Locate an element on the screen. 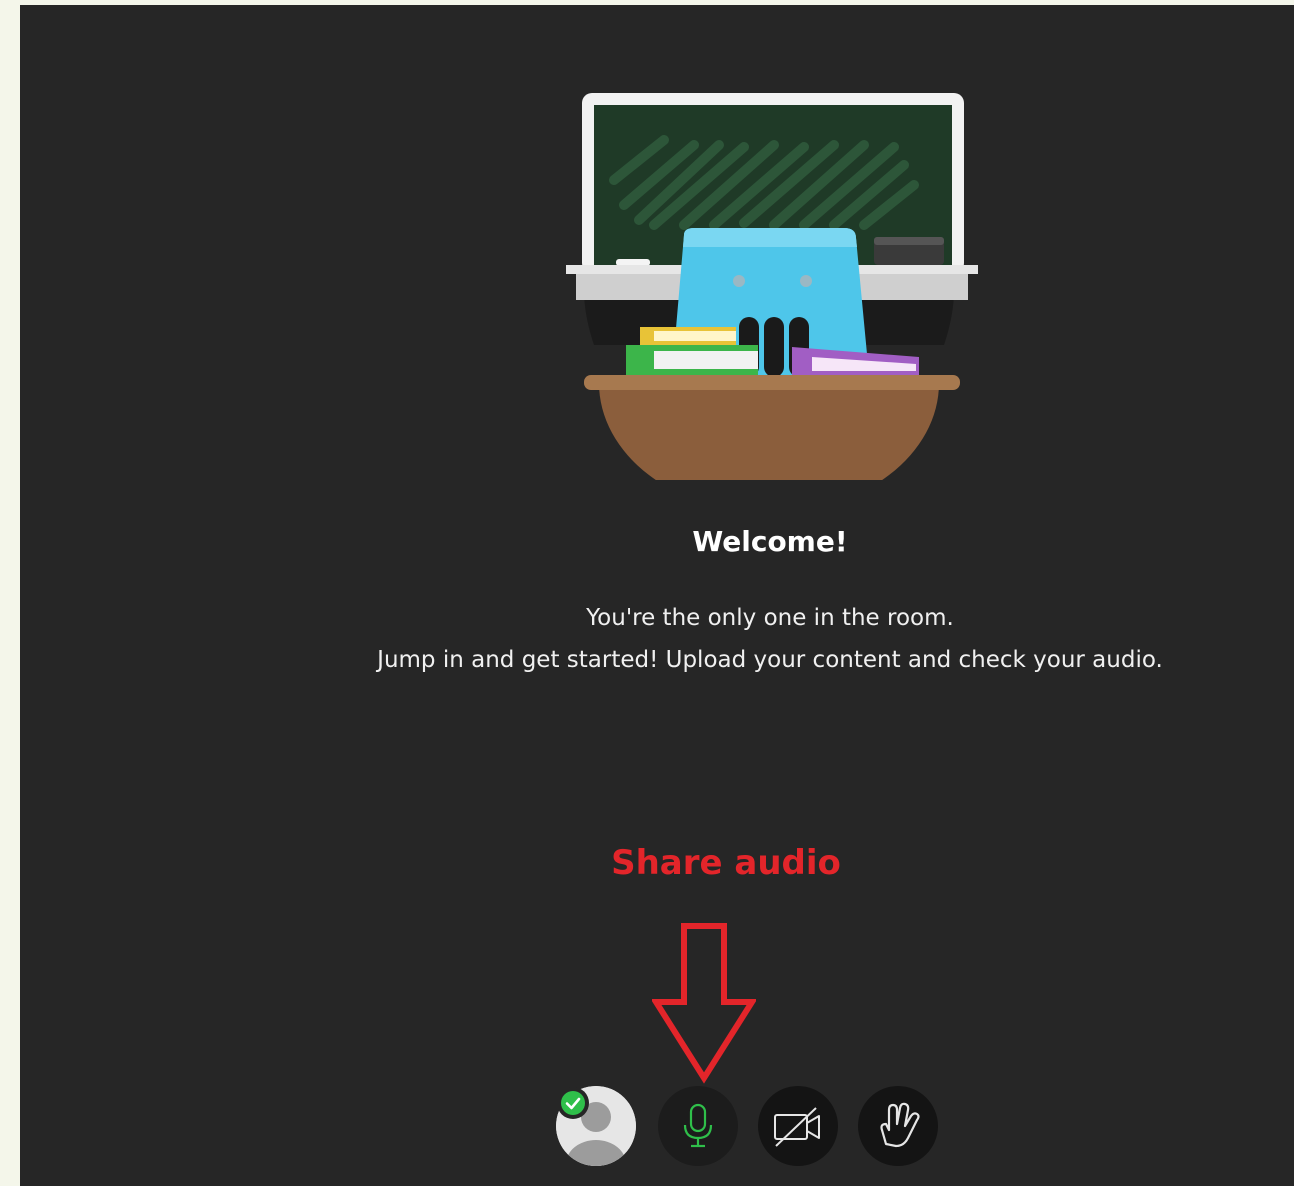  bowl-brown is located at coordinates (769, 431).